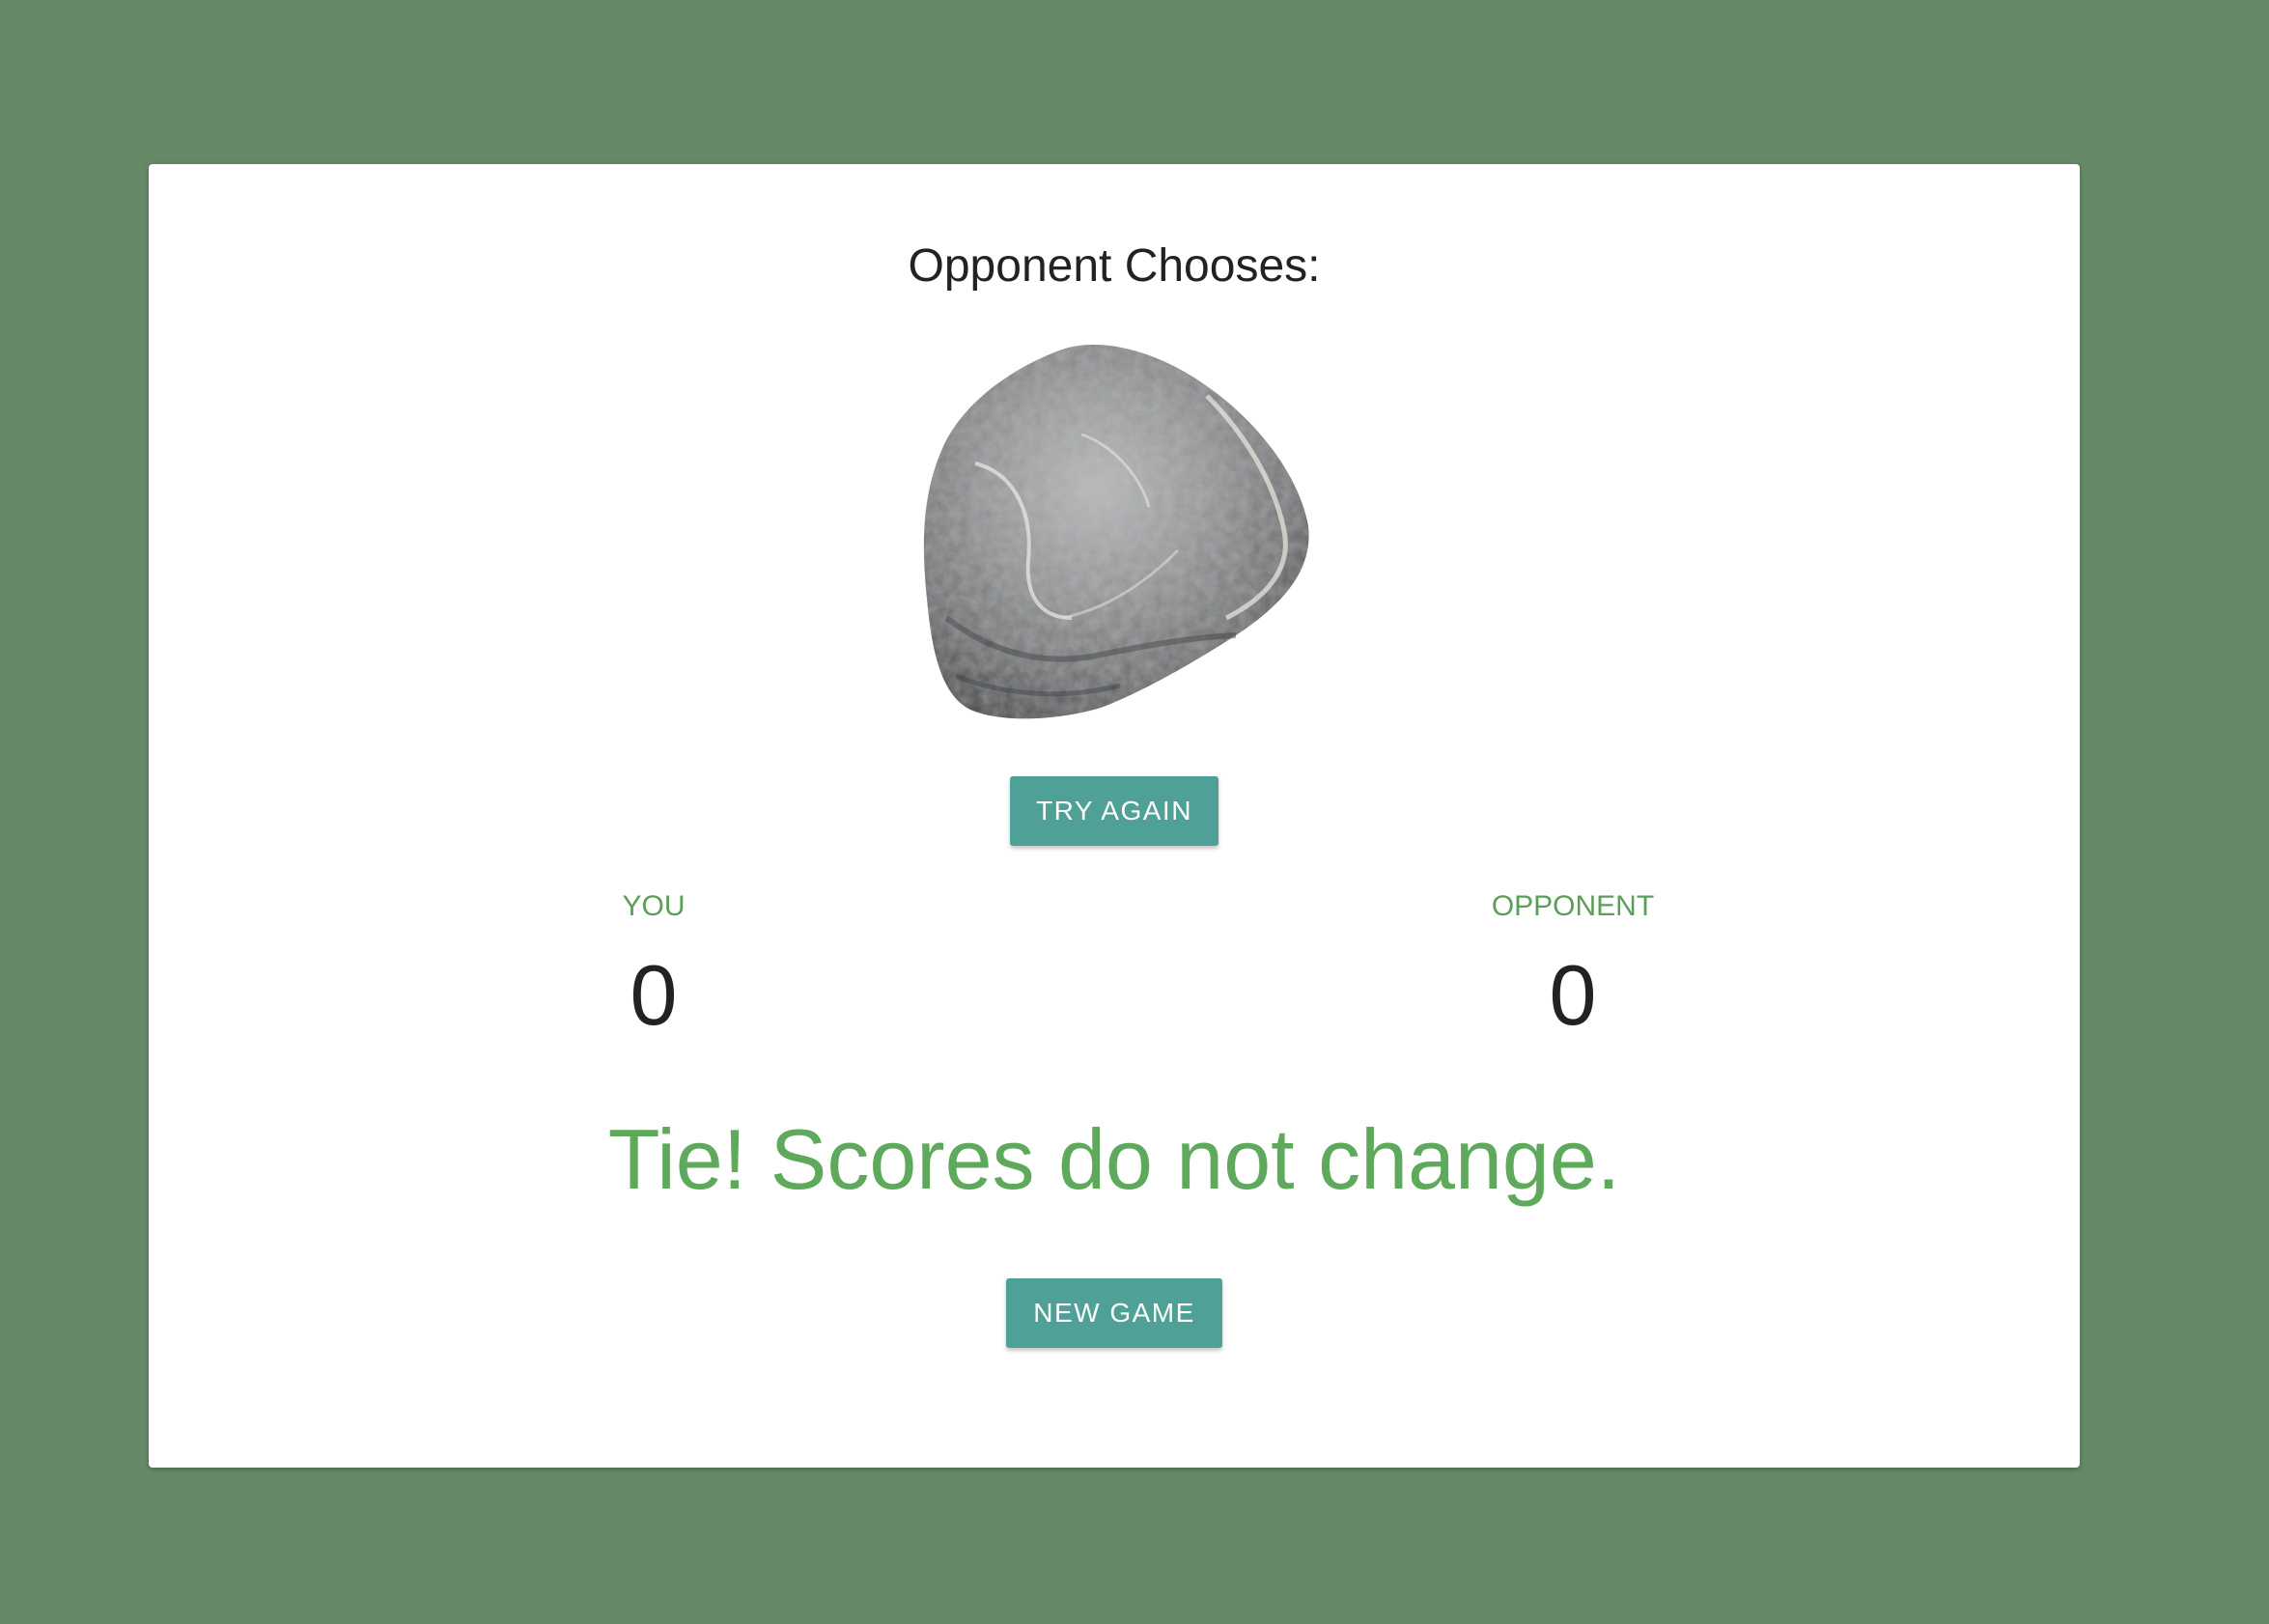 The width and height of the screenshot is (2269, 1624). Describe the element at coordinates (1114, 1313) in the screenshot. I see `new-game-button: NEW GAME` at that location.